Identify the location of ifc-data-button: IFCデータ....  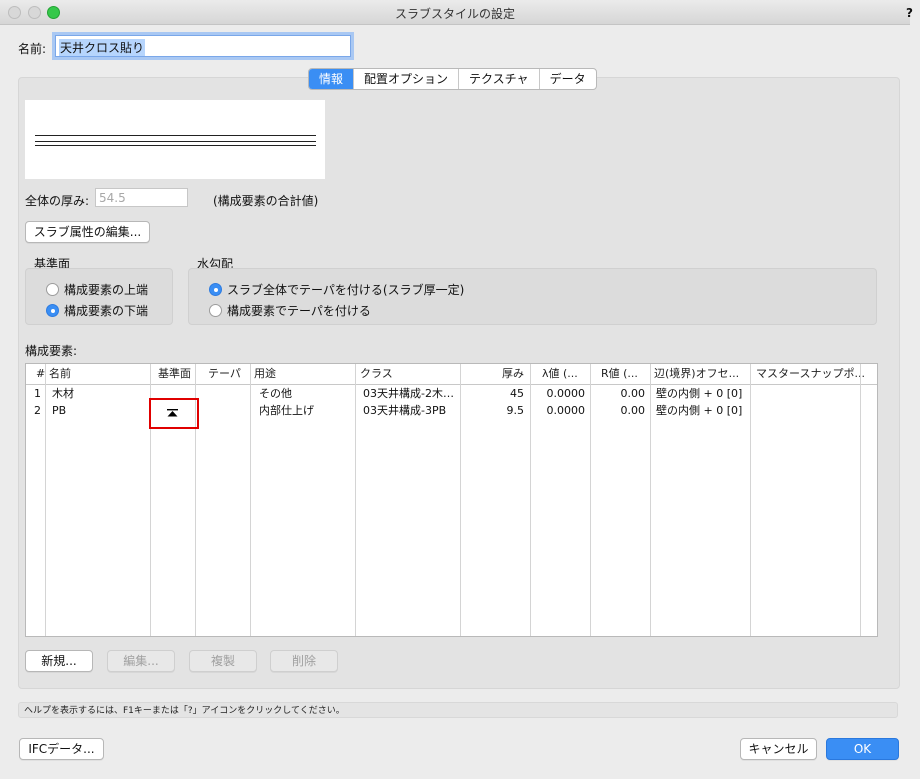
(61, 749).